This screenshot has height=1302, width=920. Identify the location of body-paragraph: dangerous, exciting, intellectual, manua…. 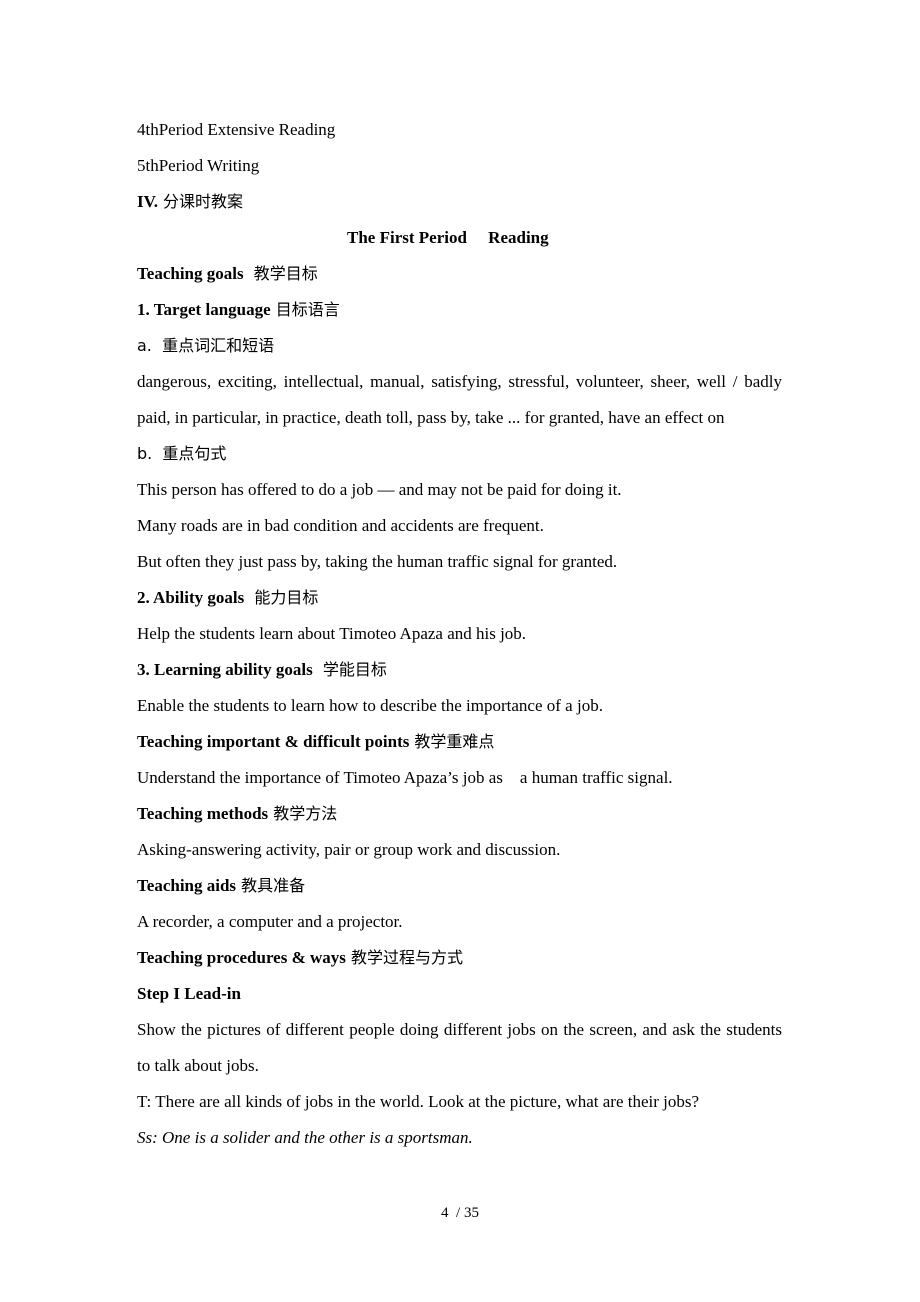
(462, 399).